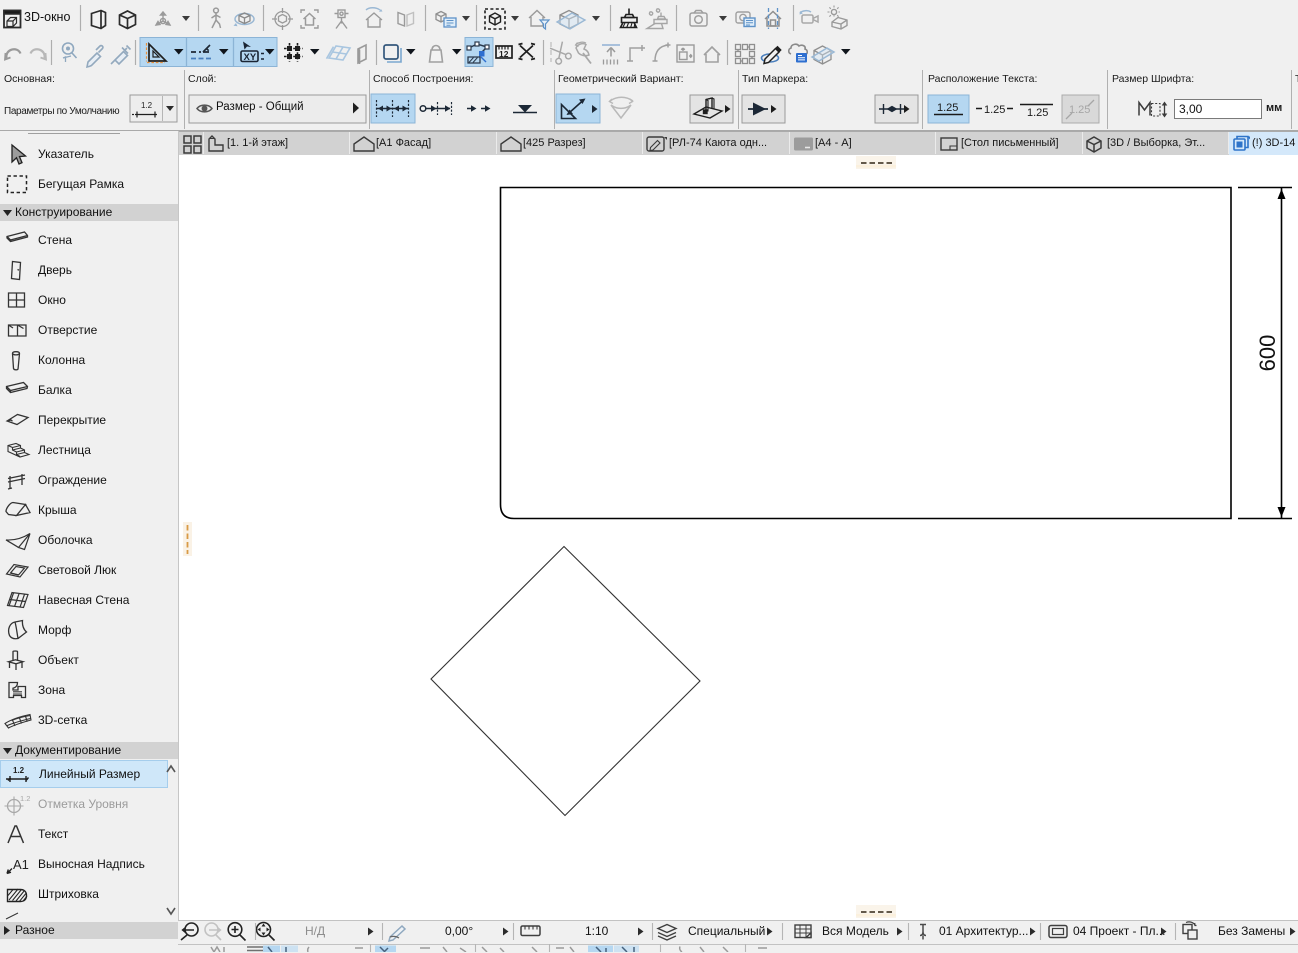  Describe the element at coordinates (21, 864) in the screenshot. I see `svg-text: A1` at that location.